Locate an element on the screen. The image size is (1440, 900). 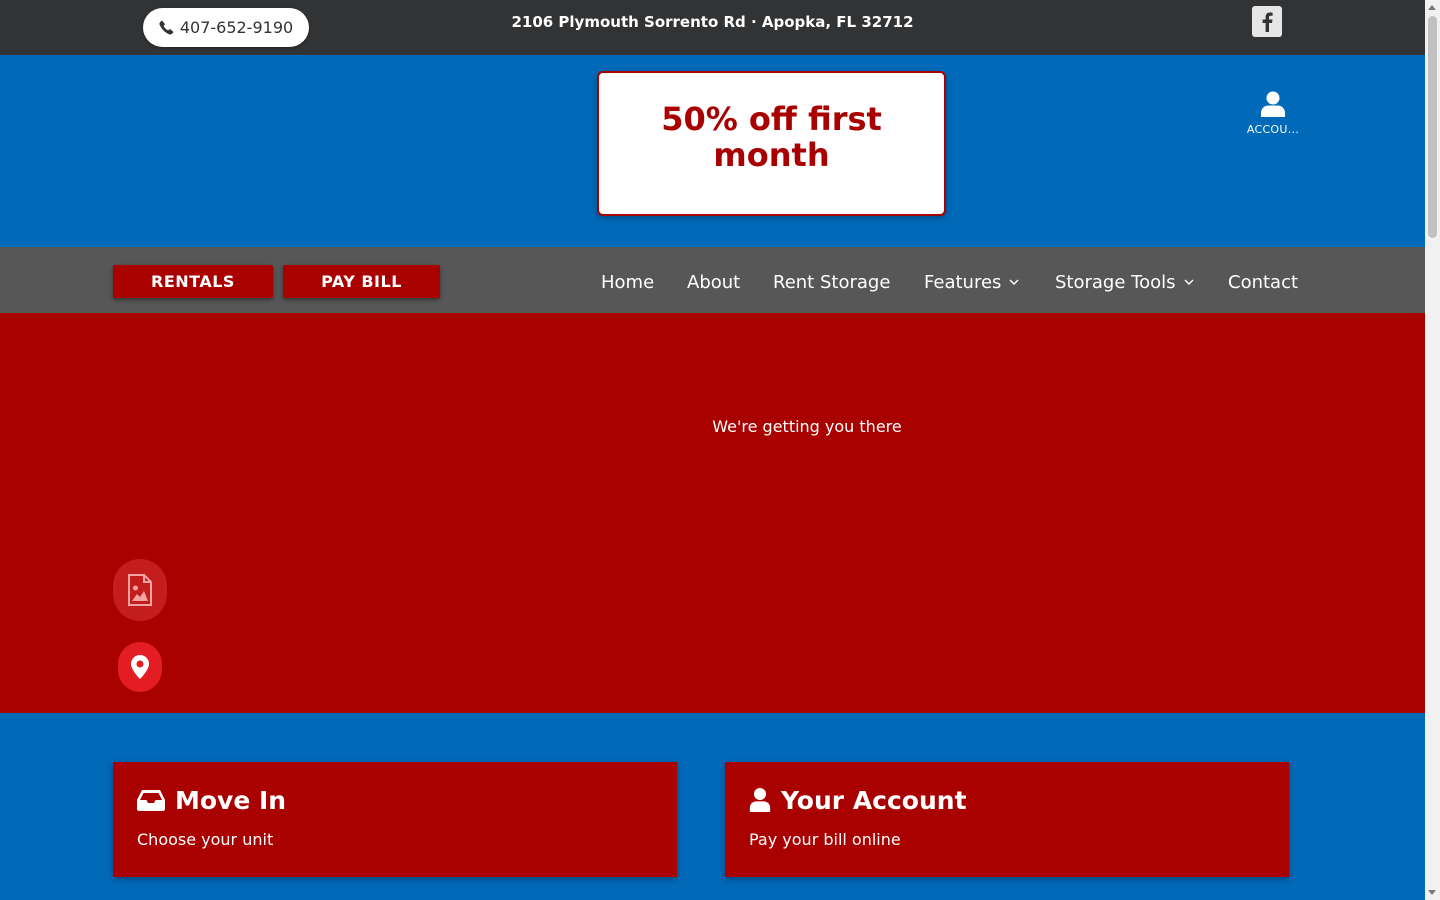
pay-bill-button: PAY BILL is located at coordinates (361, 281).